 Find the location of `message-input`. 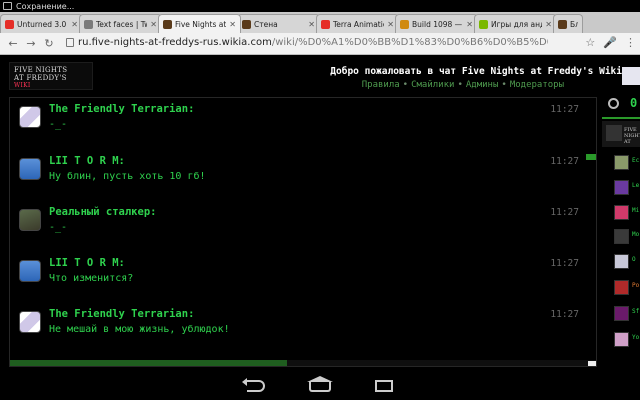

message-input is located at coordinates (303, 363).